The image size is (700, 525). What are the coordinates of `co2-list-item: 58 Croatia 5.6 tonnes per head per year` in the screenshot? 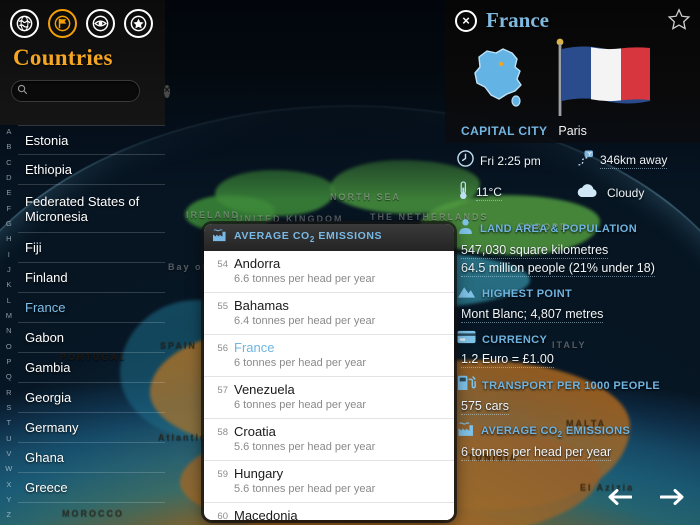 It's located at (329, 440).